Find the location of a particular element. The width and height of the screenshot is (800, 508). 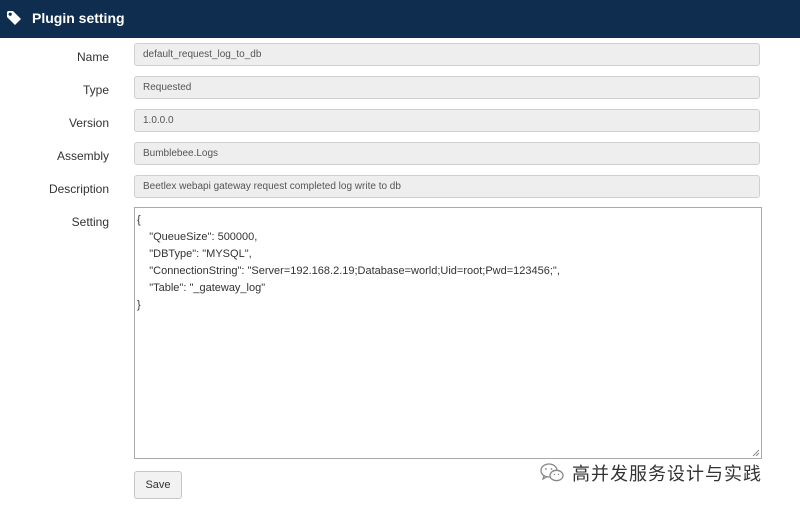

page-title: Plugin setting is located at coordinates (78, 18).